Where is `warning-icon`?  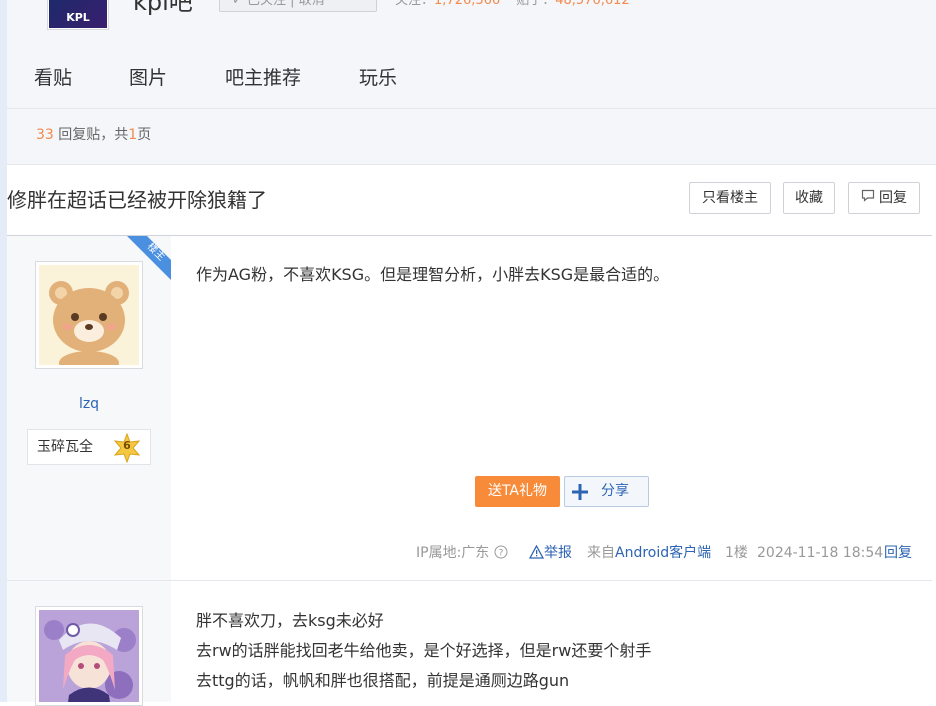 warning-icon is located at coordinates (536, 552).